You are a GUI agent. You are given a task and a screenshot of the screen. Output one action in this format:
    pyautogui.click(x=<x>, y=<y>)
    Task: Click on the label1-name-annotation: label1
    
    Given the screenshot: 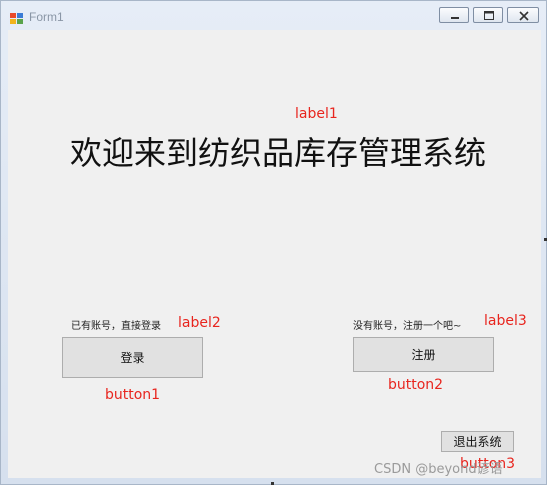 What is the action you would take?
    pyautogui.click(x=316, y=114)
    